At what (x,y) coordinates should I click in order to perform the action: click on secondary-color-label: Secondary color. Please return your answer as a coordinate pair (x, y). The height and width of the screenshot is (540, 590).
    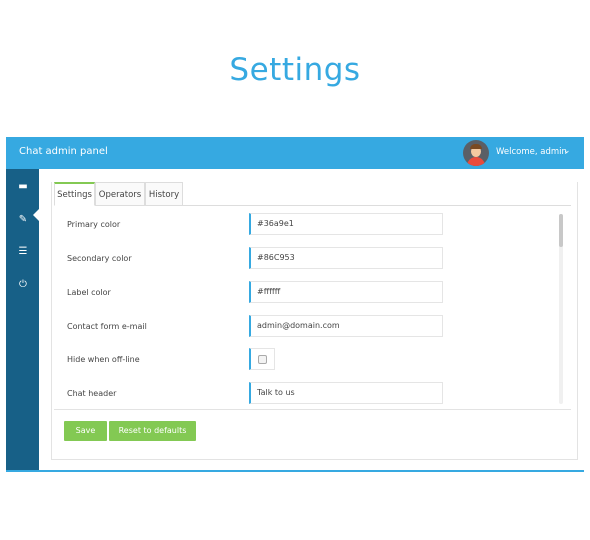
    Looking at the image, I should click on (99, 258).